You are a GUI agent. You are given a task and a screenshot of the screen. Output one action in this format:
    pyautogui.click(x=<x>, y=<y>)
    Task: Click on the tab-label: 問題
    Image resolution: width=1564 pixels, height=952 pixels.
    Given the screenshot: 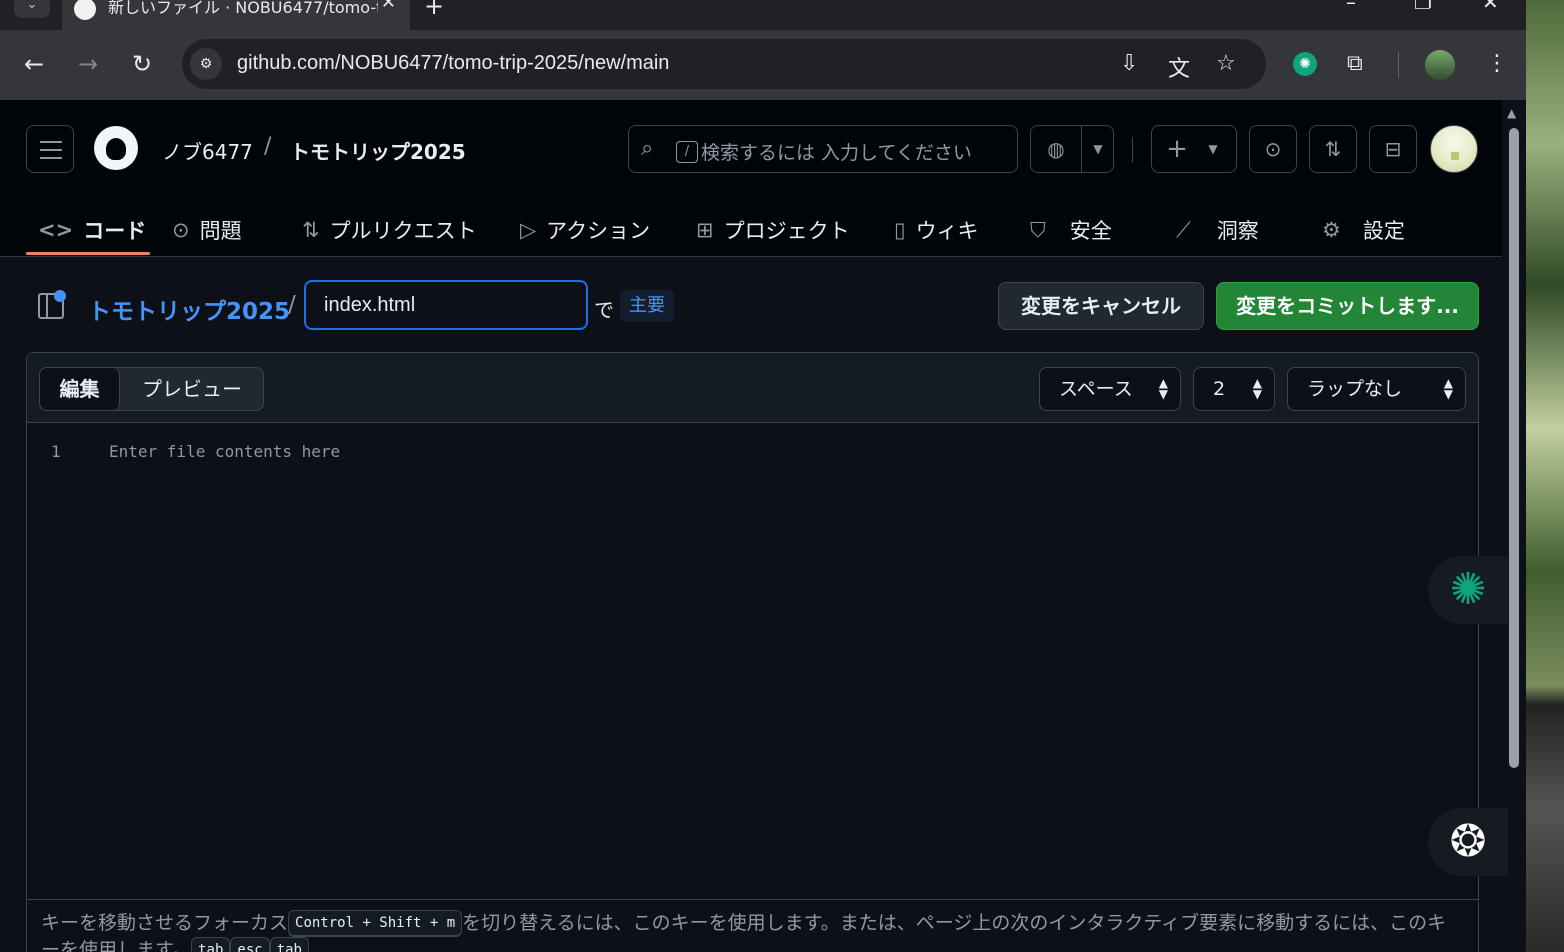 What is the action you would take?
    pyautogui.click(x=220, y=231)
    